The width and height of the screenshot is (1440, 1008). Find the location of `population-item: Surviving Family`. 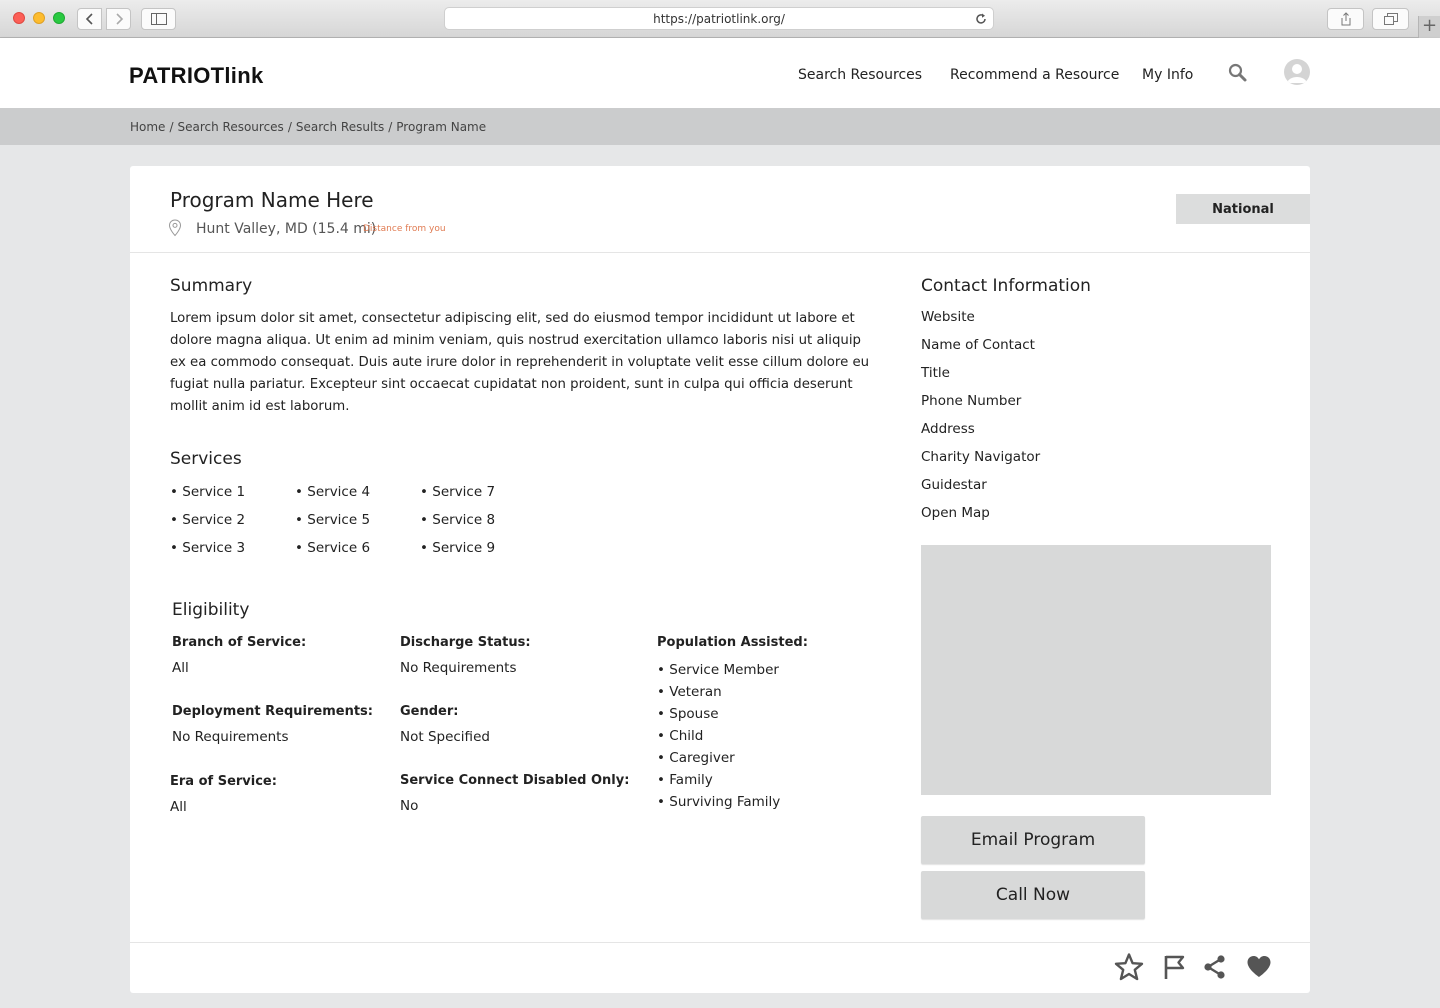

population-item: Surviving Family is located at coordinates (725, 802).